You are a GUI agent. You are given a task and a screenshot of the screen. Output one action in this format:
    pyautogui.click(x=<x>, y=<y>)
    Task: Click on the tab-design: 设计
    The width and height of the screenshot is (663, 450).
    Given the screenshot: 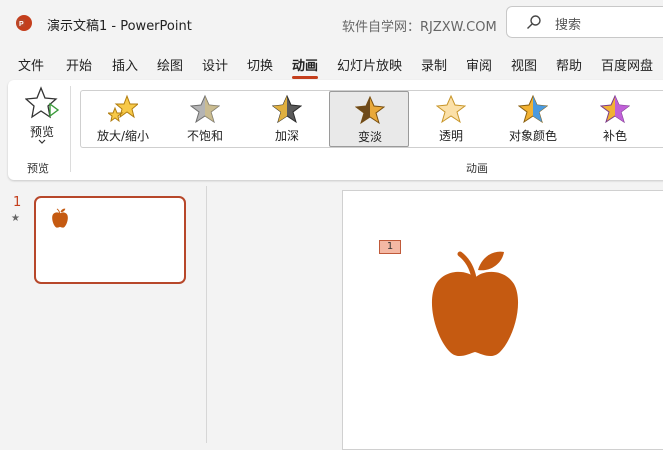 What is the action you would take?
    pyautogui.click(x=215, y=64)
    